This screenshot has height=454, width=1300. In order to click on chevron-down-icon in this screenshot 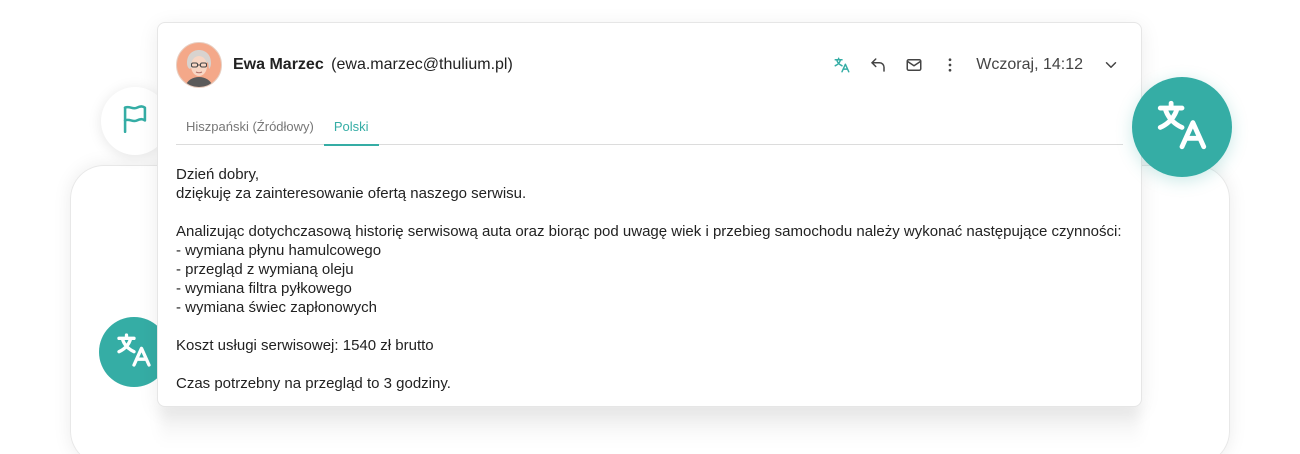, I will do `click(1111, 65)`.